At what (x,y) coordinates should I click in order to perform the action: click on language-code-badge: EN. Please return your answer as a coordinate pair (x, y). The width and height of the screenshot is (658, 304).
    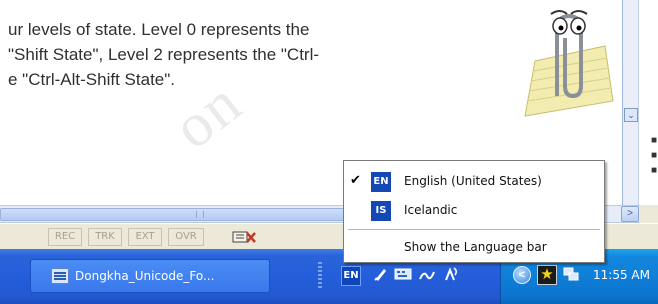
    Looking at the image, I should click on (381, 182).